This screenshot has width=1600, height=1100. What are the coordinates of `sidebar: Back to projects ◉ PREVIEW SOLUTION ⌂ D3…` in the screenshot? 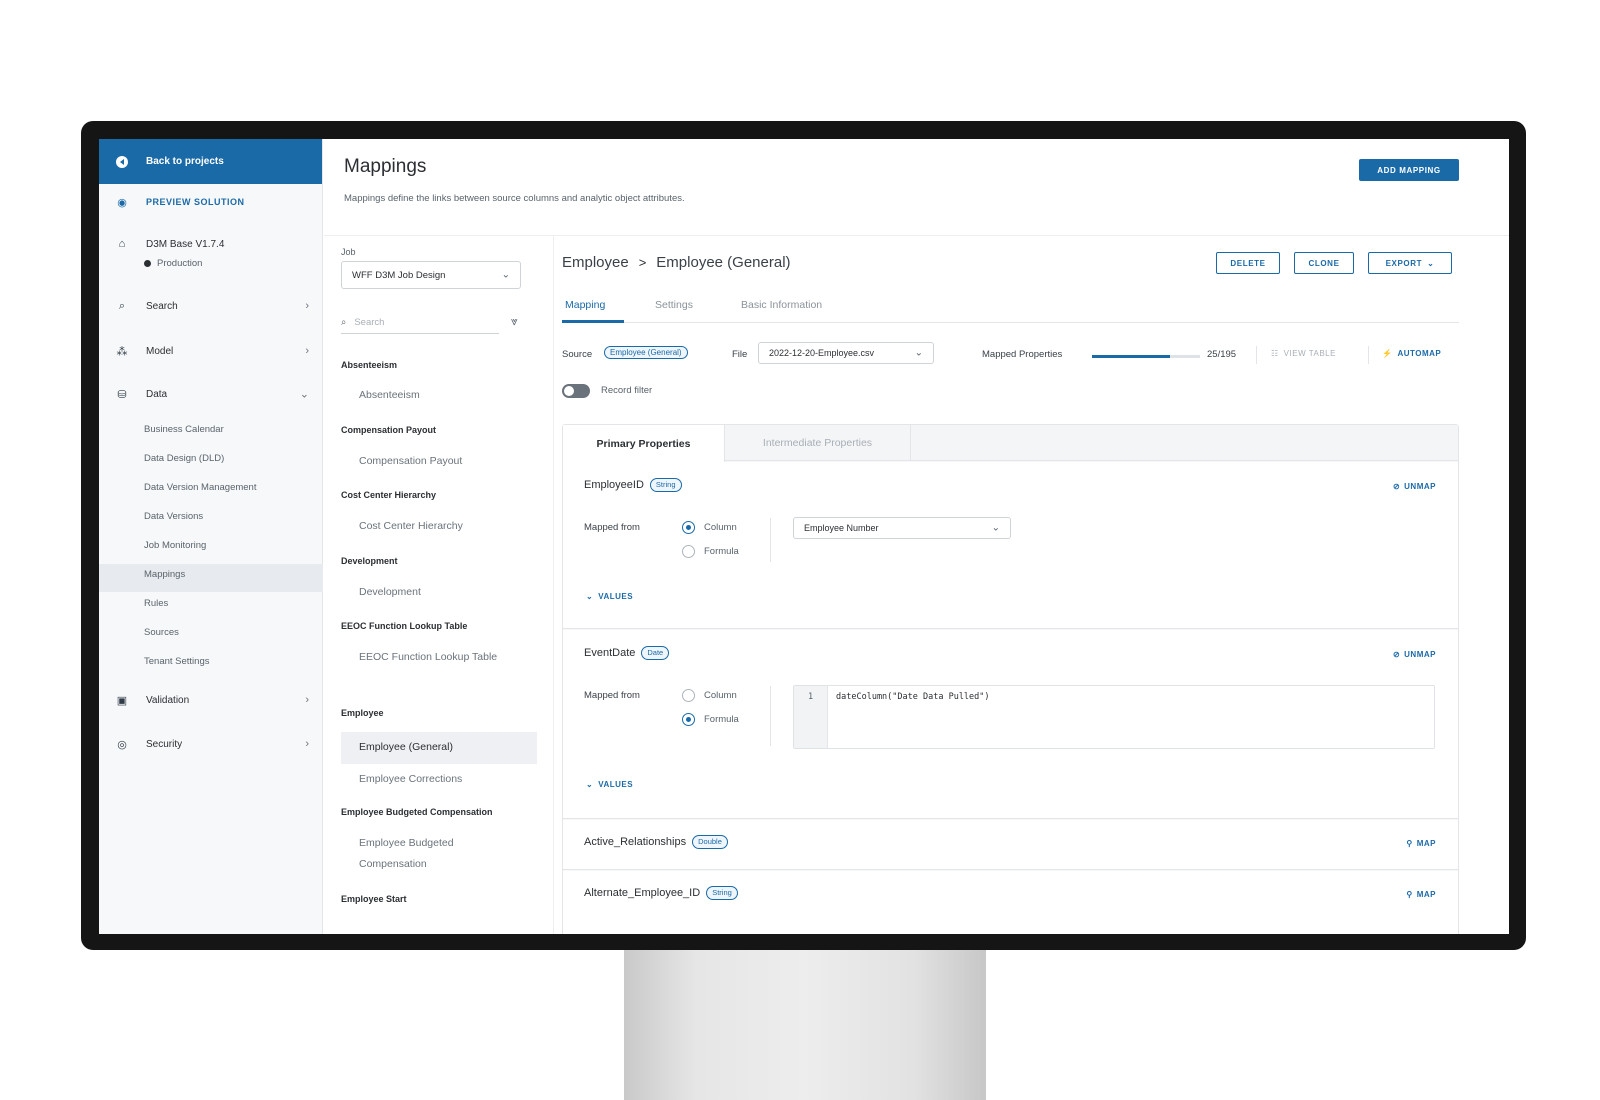 It's located at (211, 536).